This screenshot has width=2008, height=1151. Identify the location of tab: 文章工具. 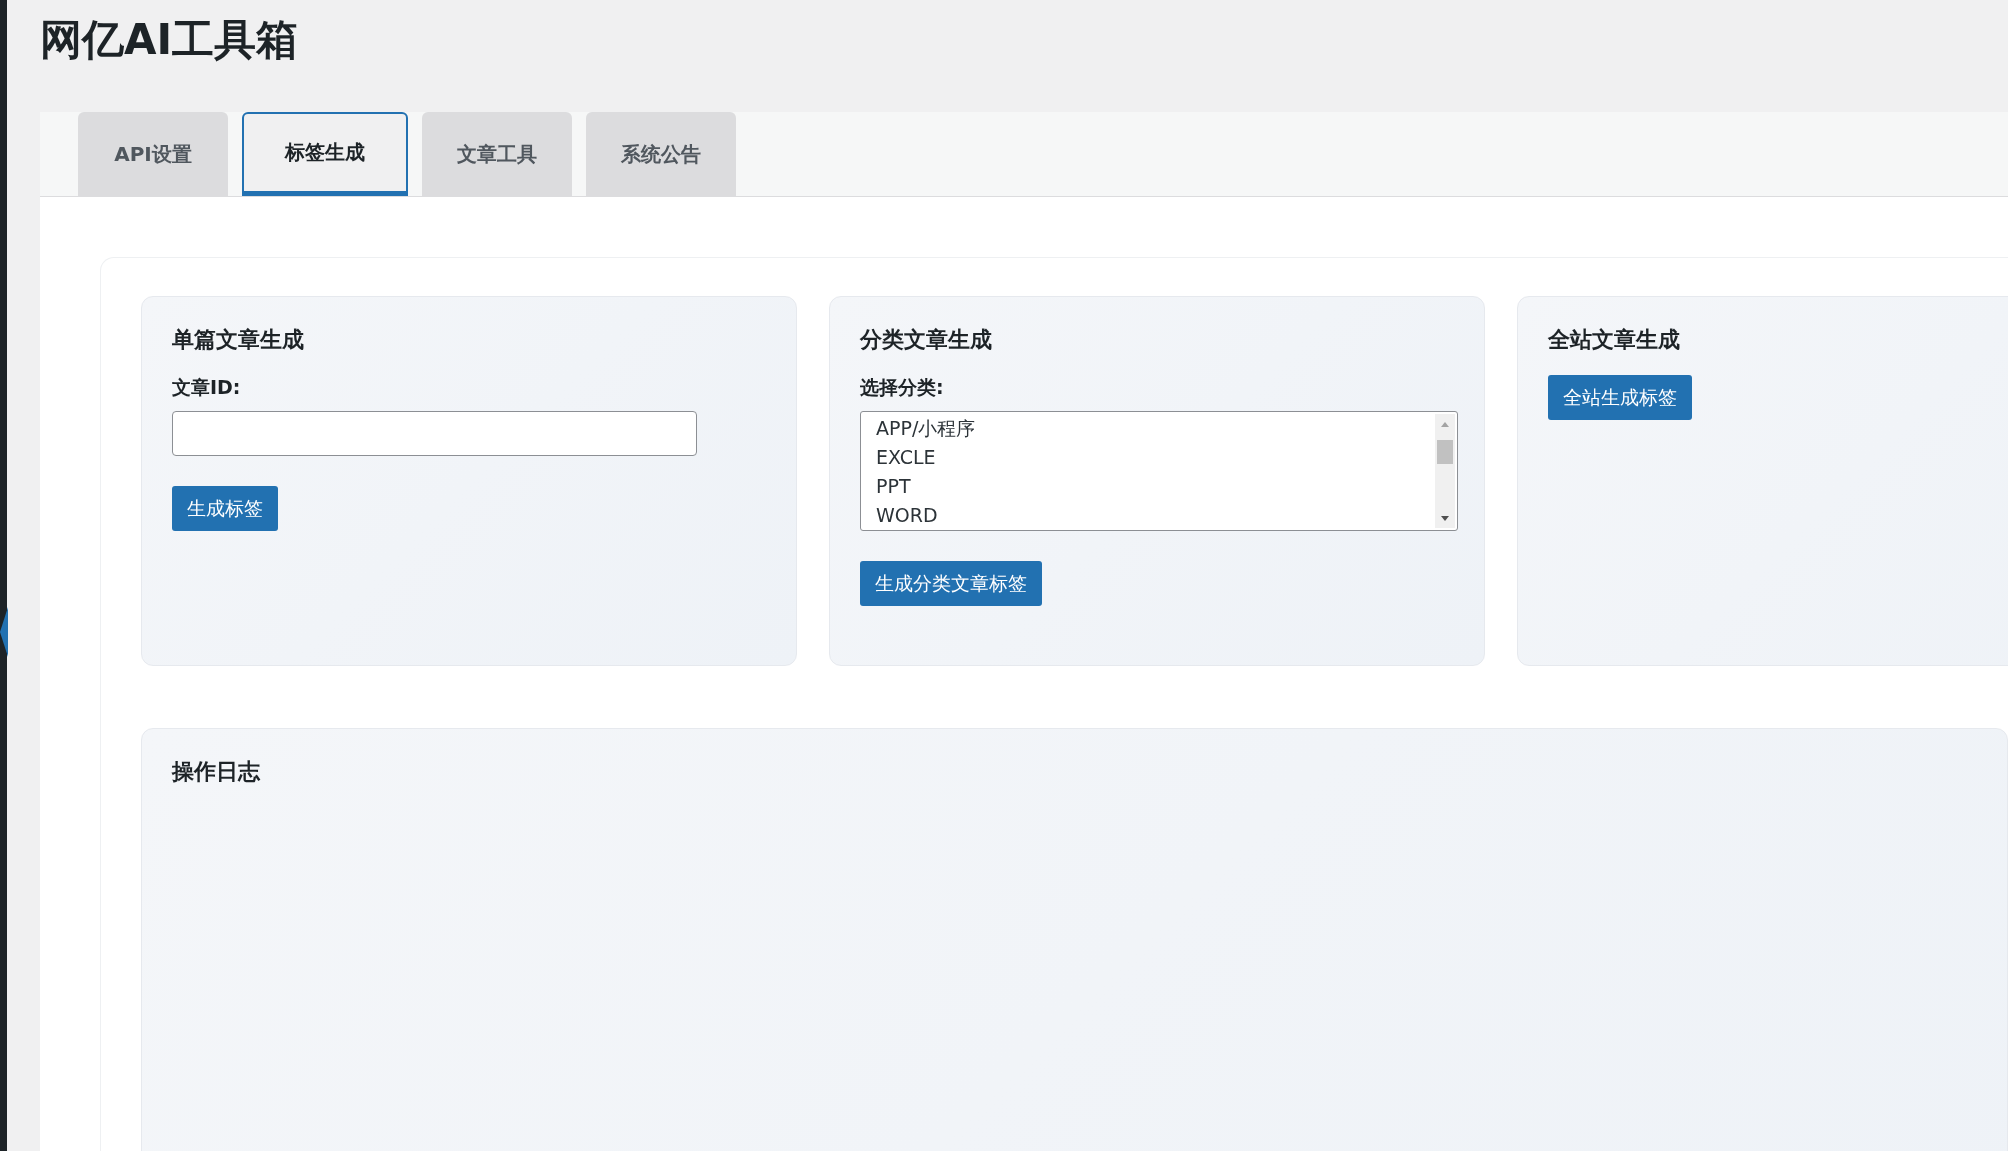
(497, 154).